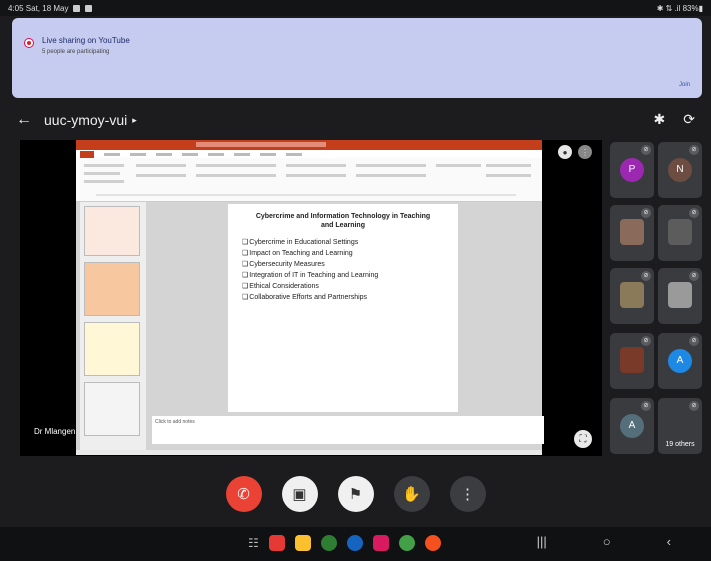  I want to click on notes-pane: Click to add notes, so click(348, 430).